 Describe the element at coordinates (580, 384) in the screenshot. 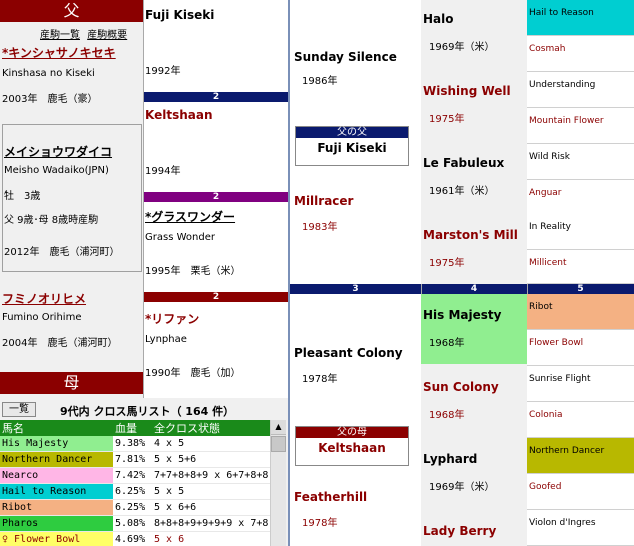

I see `gen5-cell: Sunrise Flight` at that location.